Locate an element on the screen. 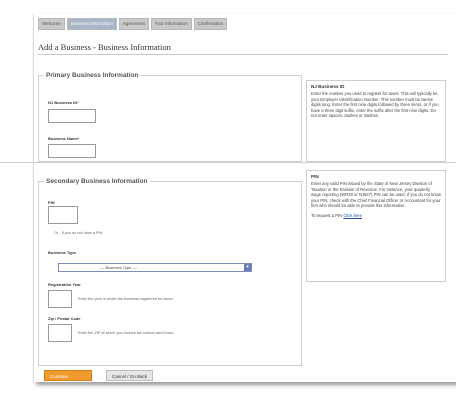 Image resolution: width=456 pixels, height=401 pixels. business-name-label: Business Name* is located at coordinates (64, 138).